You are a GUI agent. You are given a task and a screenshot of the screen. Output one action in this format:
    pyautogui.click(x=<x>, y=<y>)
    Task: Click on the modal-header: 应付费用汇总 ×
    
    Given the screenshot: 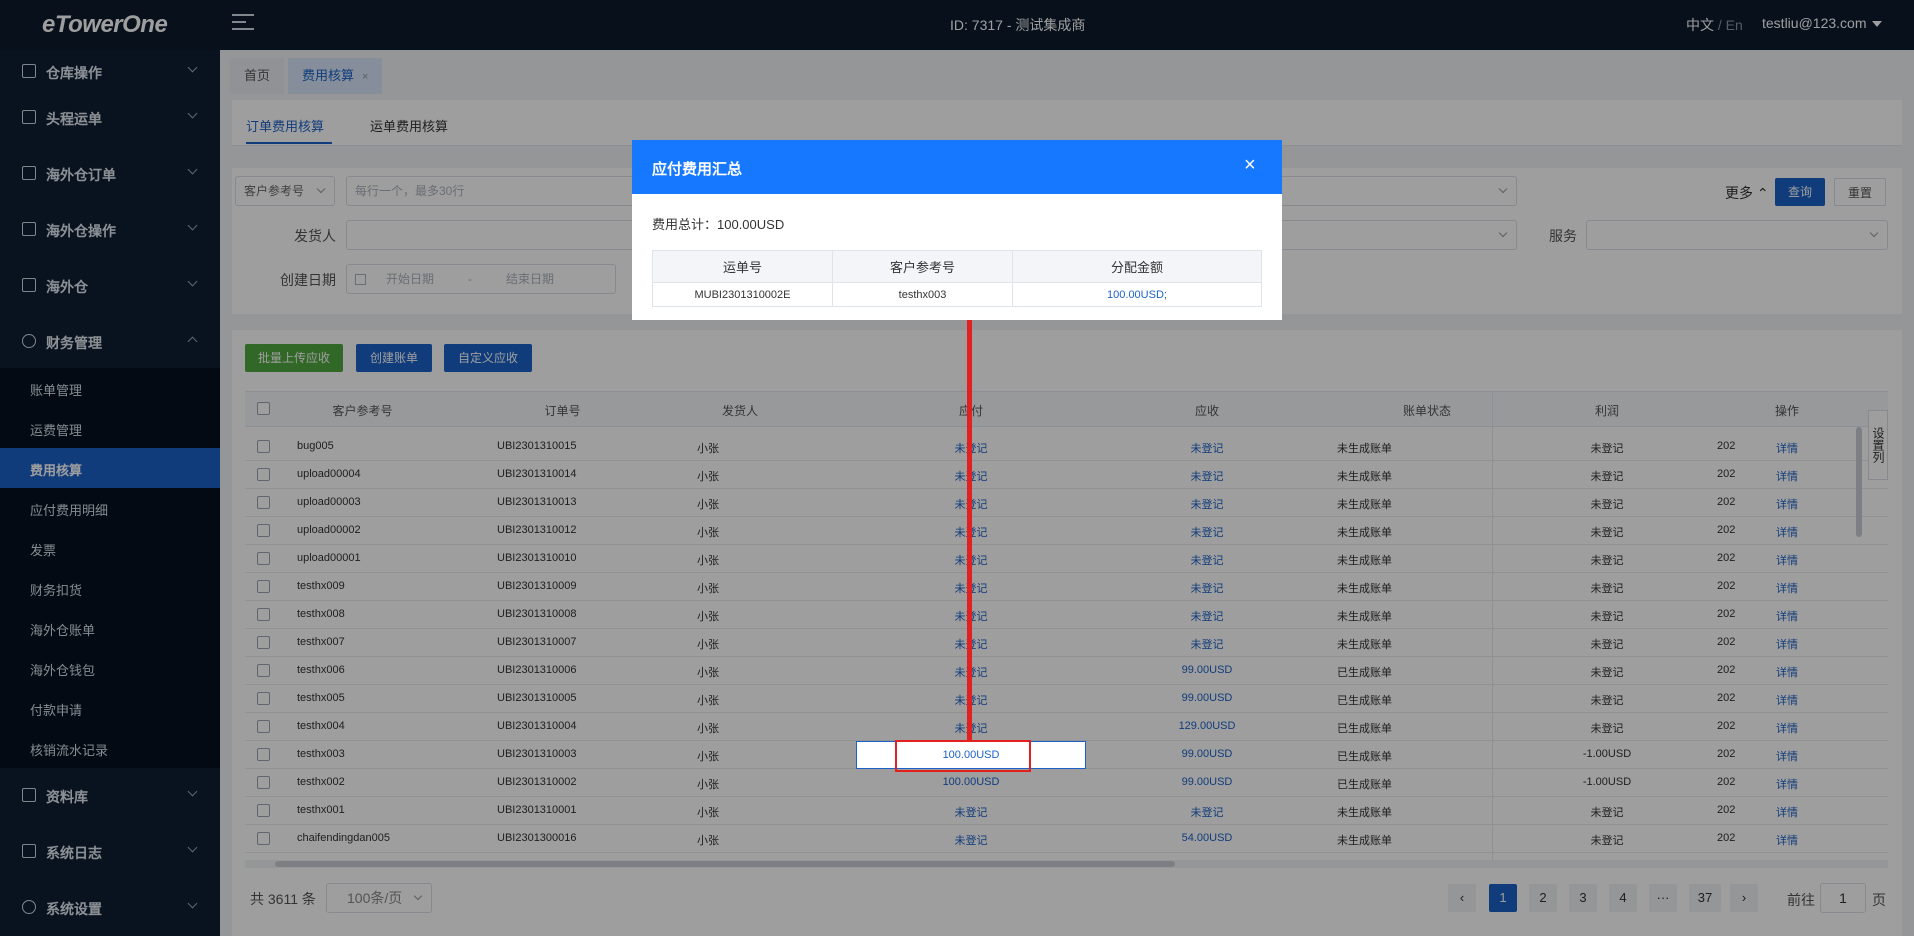 What is the action you would take?
    pyautogui.click(x=957, y=167)
    